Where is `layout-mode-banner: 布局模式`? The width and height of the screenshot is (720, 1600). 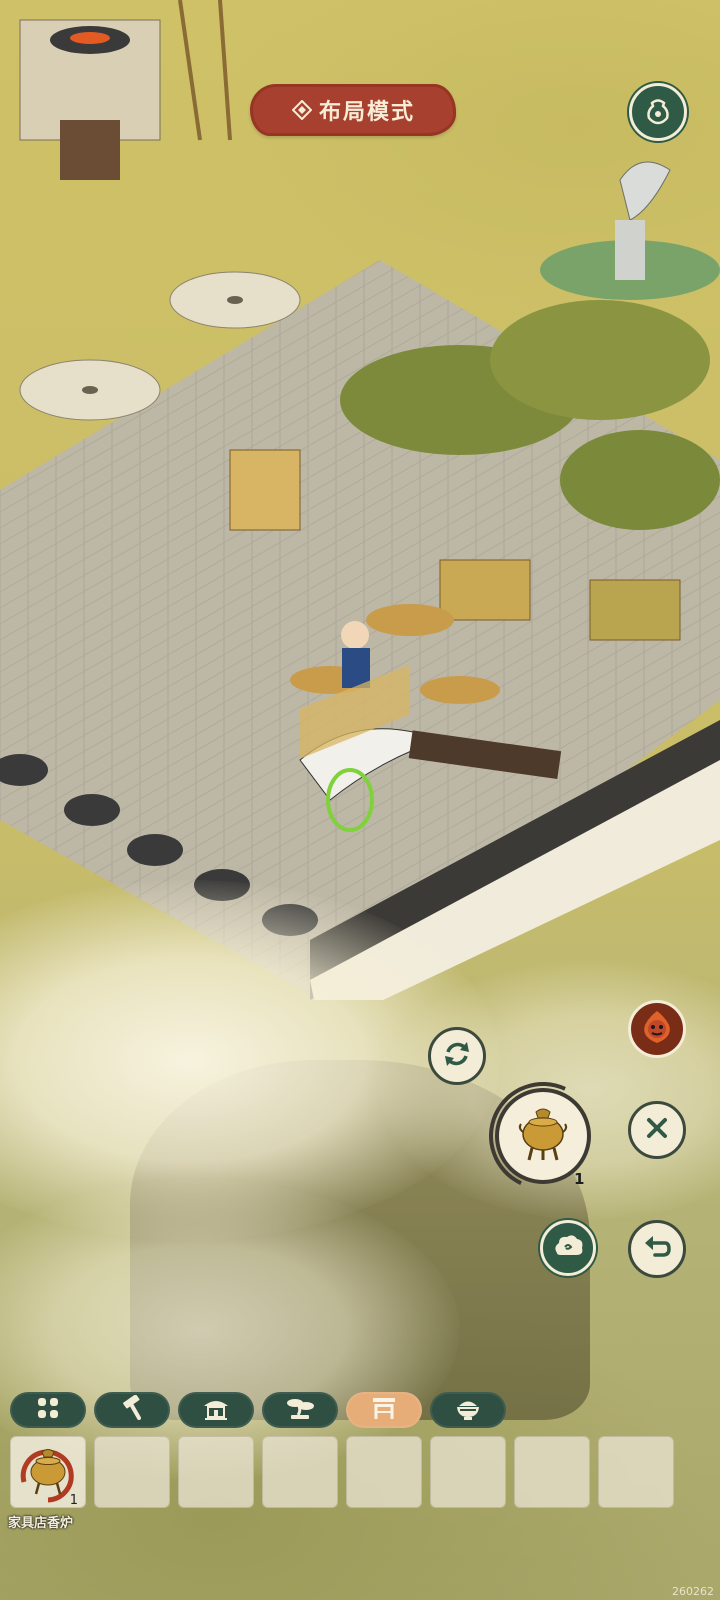
layout-mode-banner: 布局模式 is located at coordinates (353, 110).